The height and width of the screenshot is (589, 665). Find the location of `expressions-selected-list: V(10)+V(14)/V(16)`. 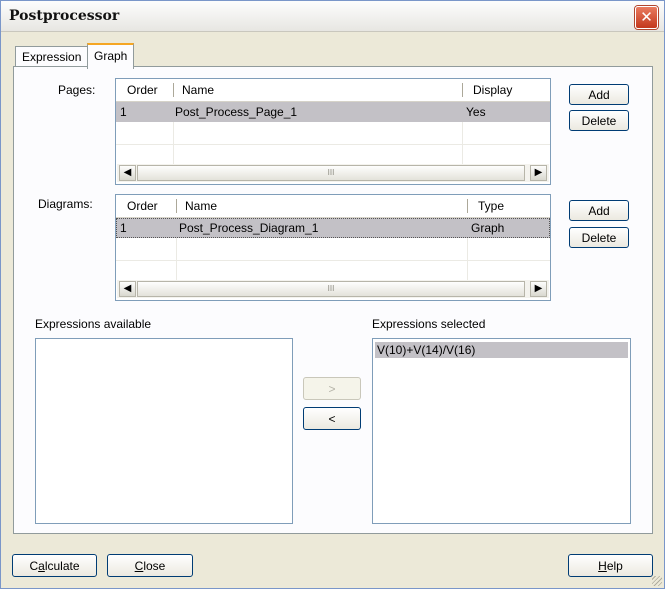

expressions-selected-list: V(10)+V(14)/V(16) is located at coordinates (501, 431).